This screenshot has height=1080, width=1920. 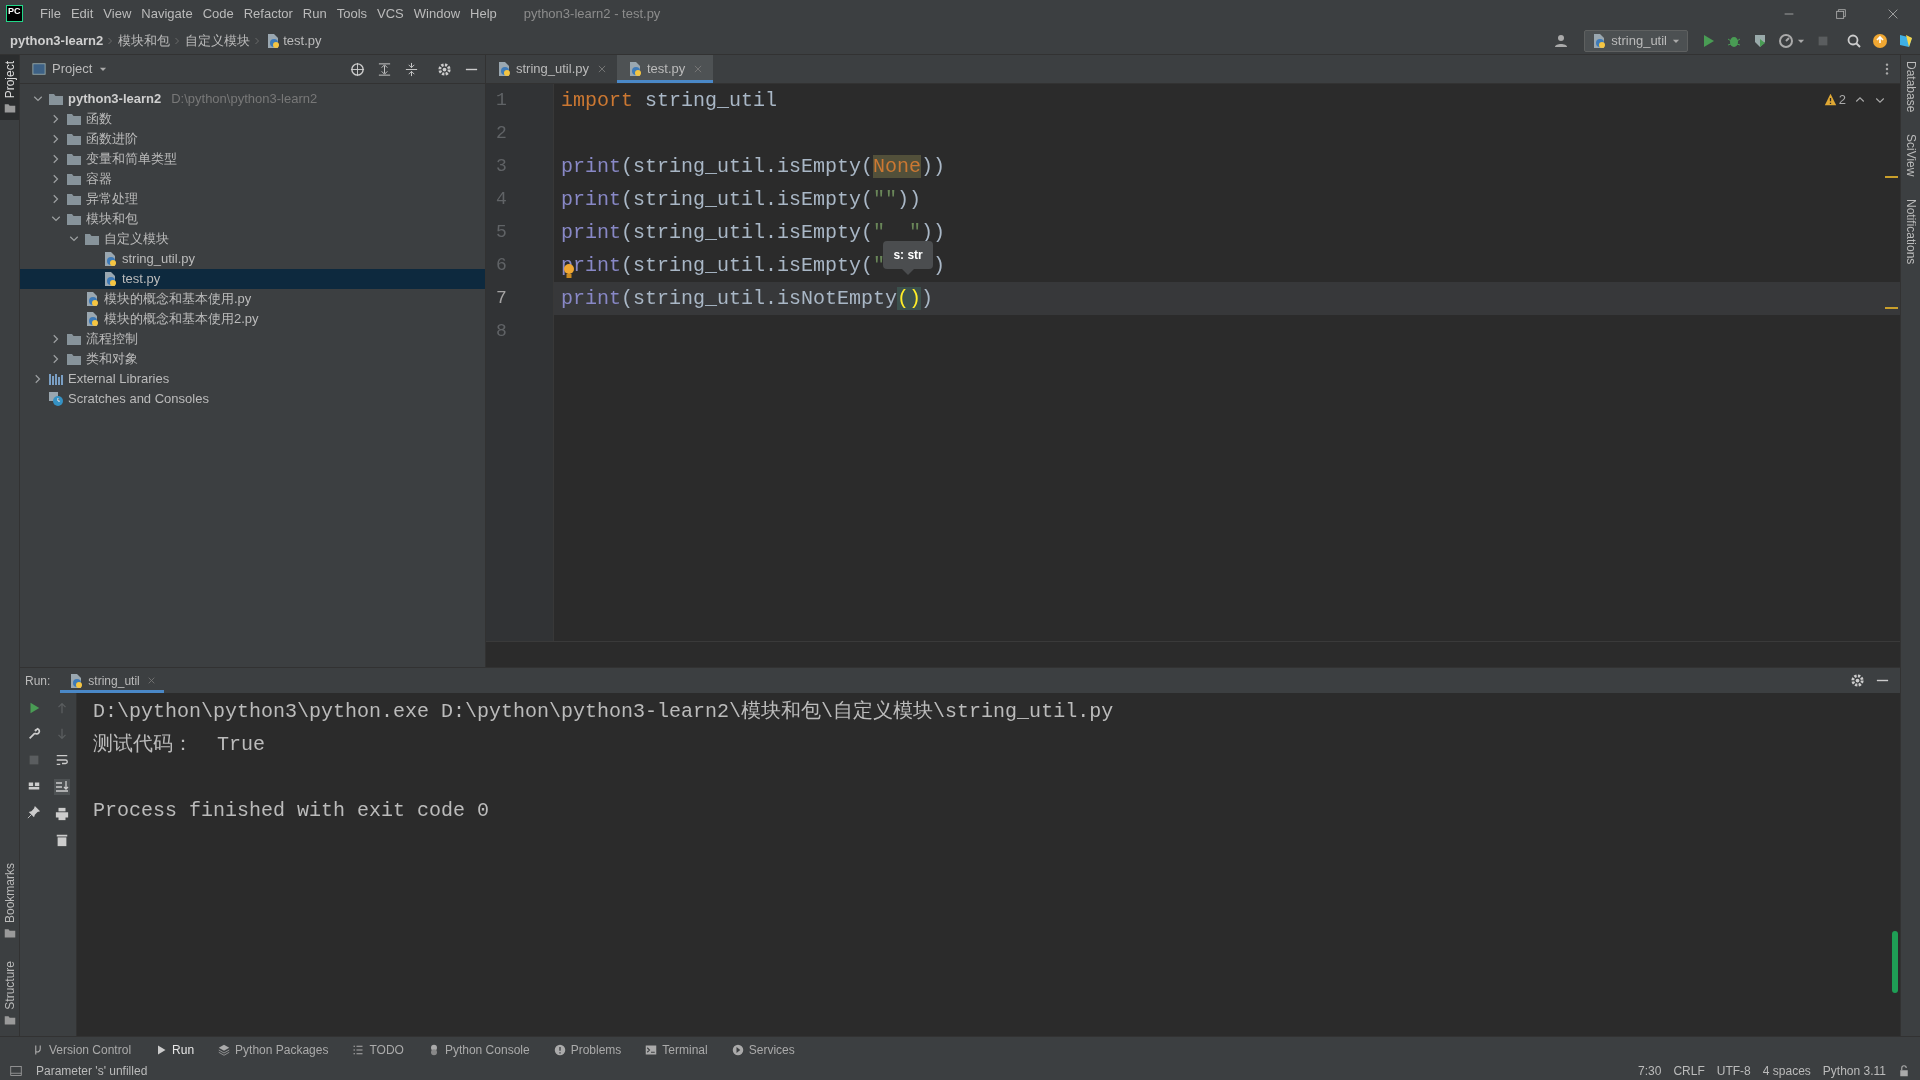 What do you see at coordinates (82, 13) in the screenshot?
I see `menu-item: Edit` at bounding box center [82, 13].